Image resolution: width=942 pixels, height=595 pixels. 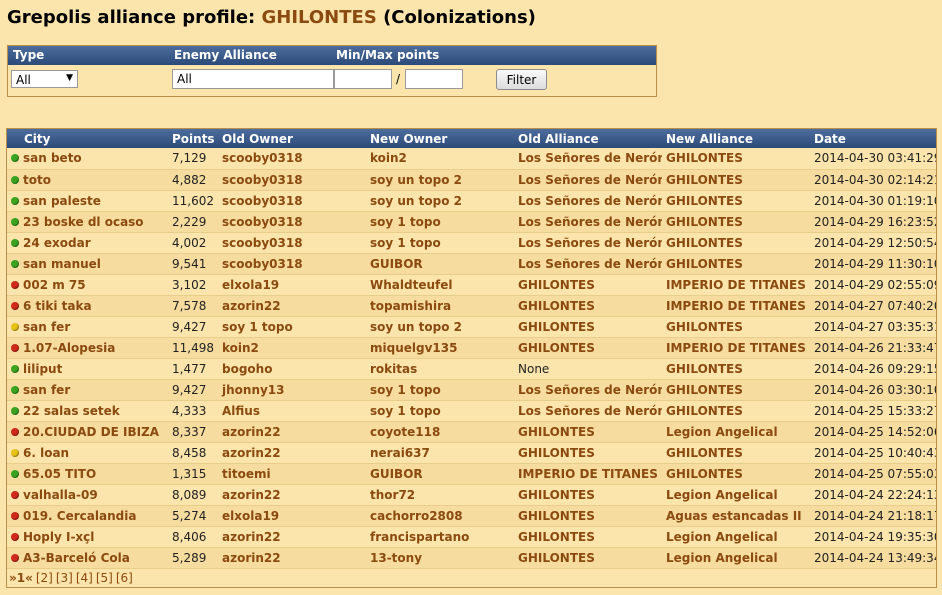 What do you see at coordinates (76, 558) in the screenshot?
I see `city-link: A3-Barceló Cola` at bounding box center [76, 558].